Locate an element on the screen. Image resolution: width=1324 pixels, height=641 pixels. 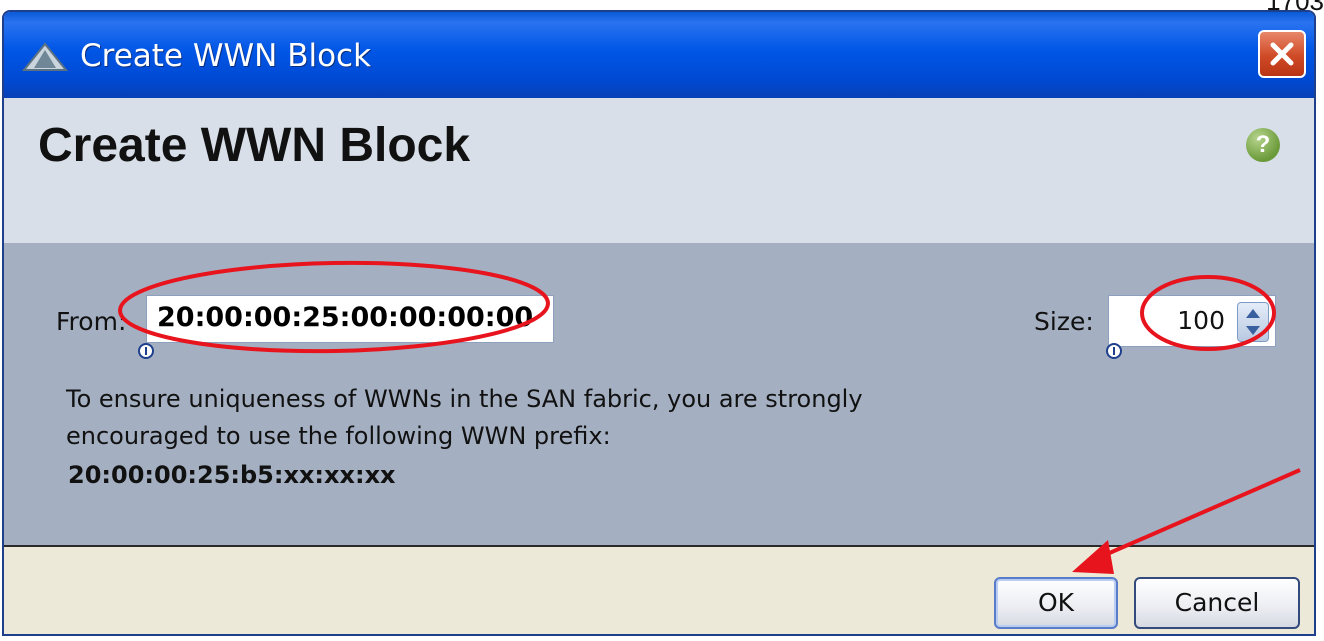
button-bar: OK Cancel is located at coordinates (659, 590).